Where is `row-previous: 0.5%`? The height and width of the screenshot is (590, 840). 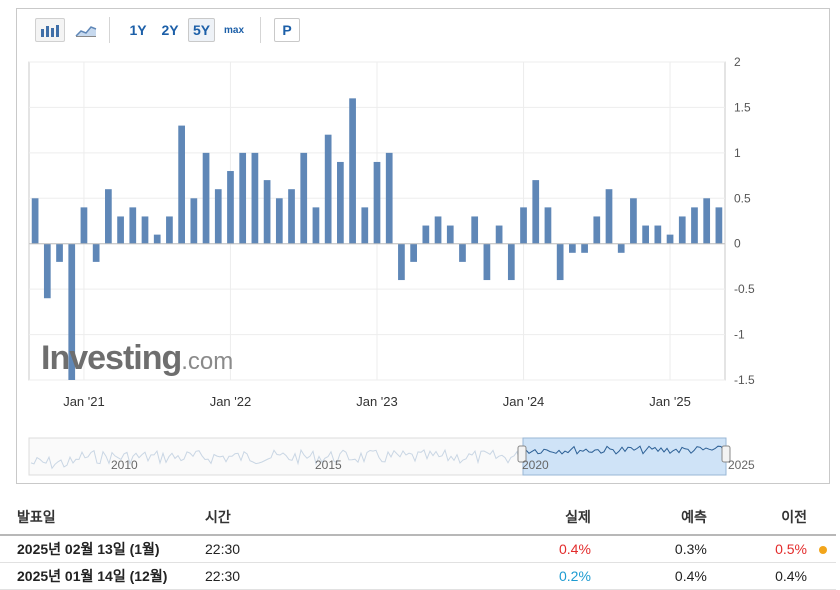
row-previous: 0.5% is located at coordinates (791, 549).